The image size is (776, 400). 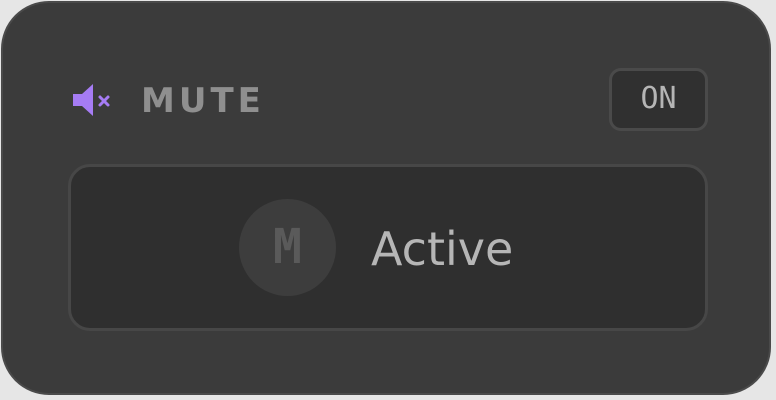 What do you see at coordinates (442, 249) in the screenshot?
I see `status-label: Active` at bounding box center [442, 249].